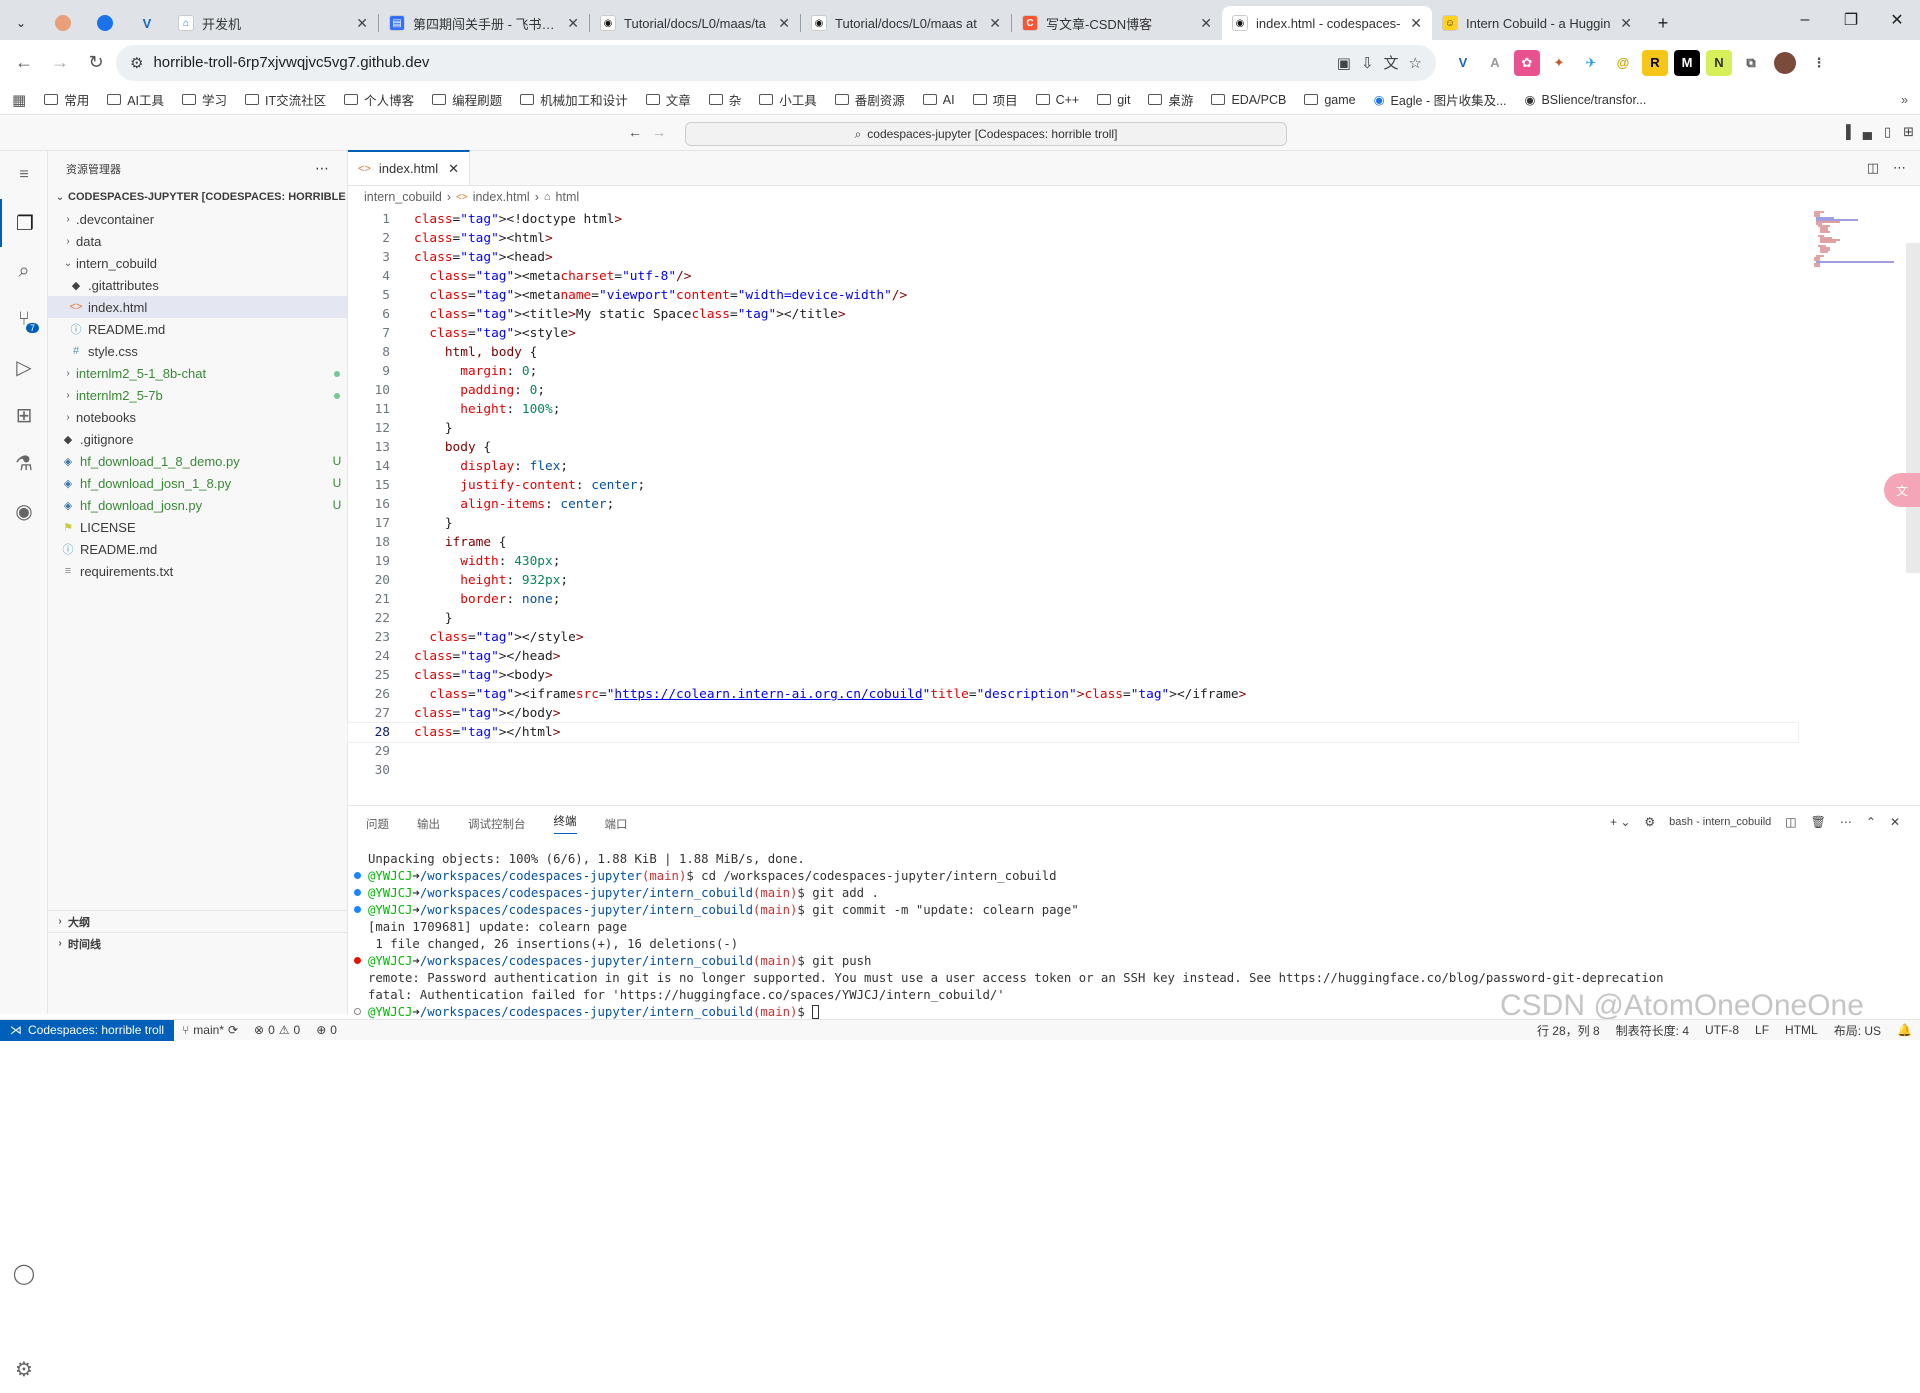 The width and height of the screenshot is (1920, 1393). What do you see at coordinates (1073, 333) in the screenshot?
I see `code-line: 7 class="tag"><style >` at bounding box center [1073, 333].